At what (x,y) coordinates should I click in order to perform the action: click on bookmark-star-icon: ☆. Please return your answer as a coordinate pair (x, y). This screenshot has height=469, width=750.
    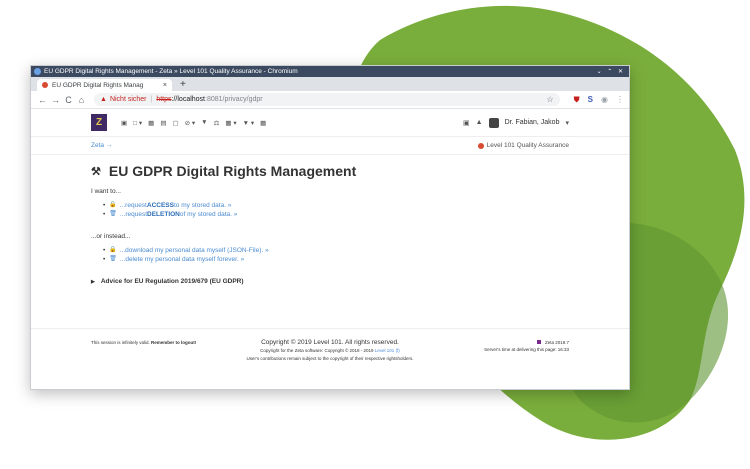
    Looking at the image, I should click on (550, 99).